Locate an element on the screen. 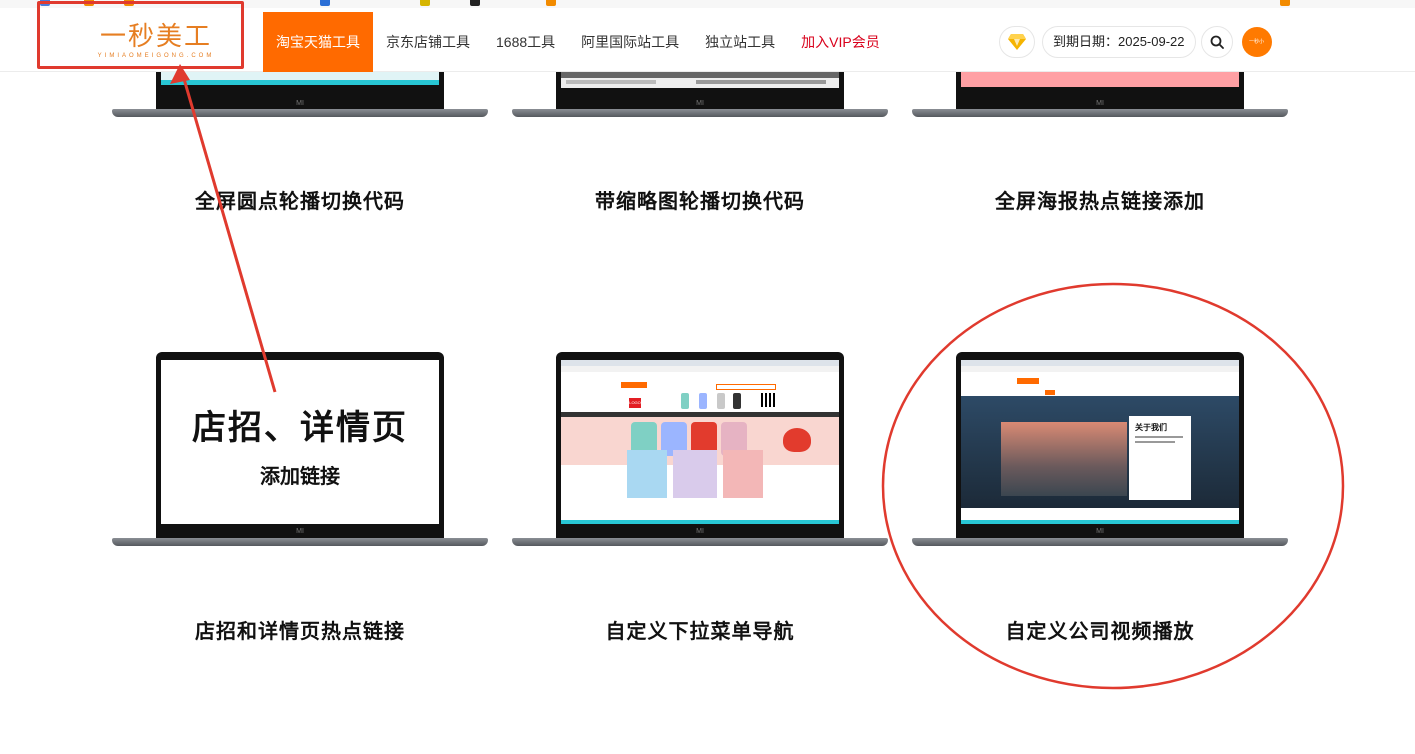 This screenshot has width=1415, height=754. screen-logo: LOGO is located at coordinates (635, 403).